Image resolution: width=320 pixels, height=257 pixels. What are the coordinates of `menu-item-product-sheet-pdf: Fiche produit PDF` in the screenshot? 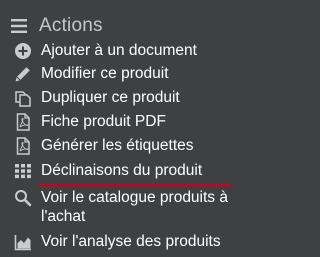 It's located at (125, 122).